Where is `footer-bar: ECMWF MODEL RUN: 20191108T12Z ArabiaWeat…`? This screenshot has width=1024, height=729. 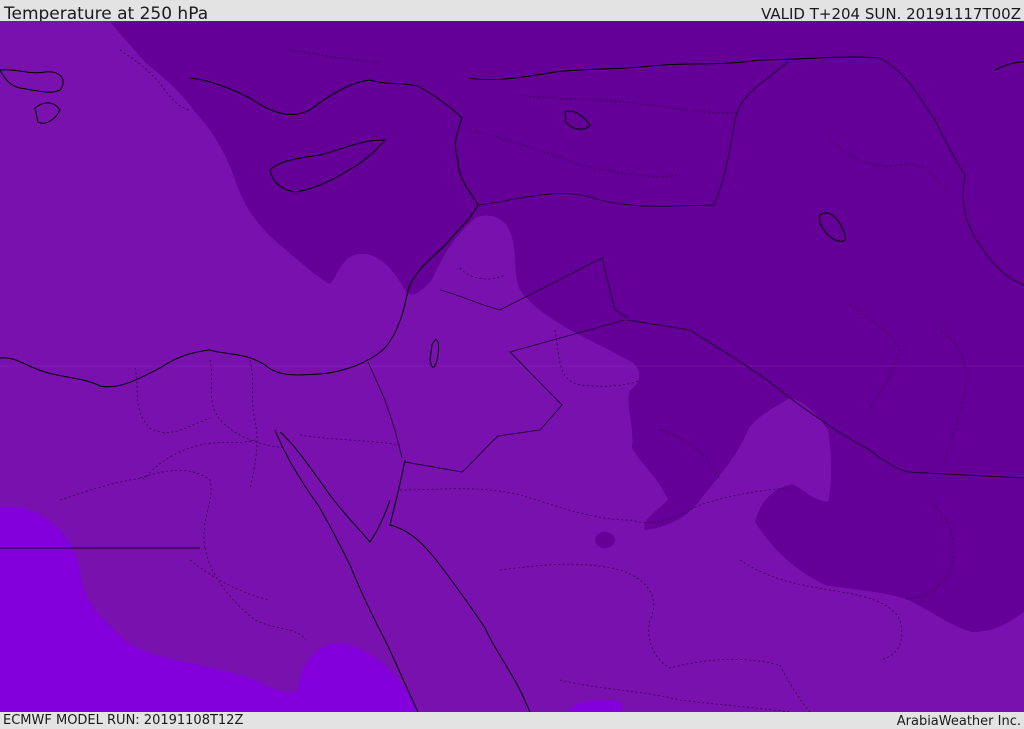
footer-bar: ECMWF MODEL RUN: 20191108T12Z ArabiaWeat… is located at coordinates (512, 720).